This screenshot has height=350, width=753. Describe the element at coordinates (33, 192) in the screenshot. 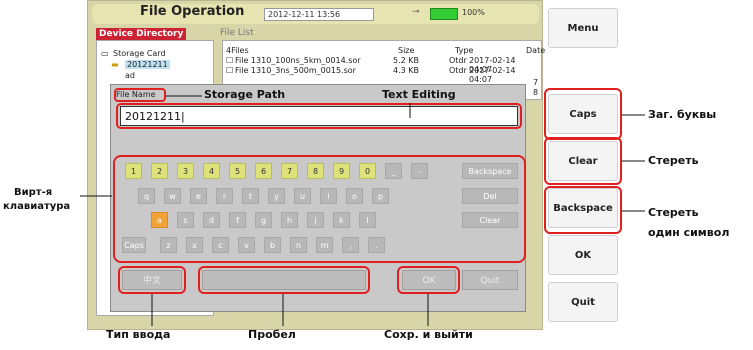

I see `virtual-keyboard-annotation: Вирт-я` at that location.